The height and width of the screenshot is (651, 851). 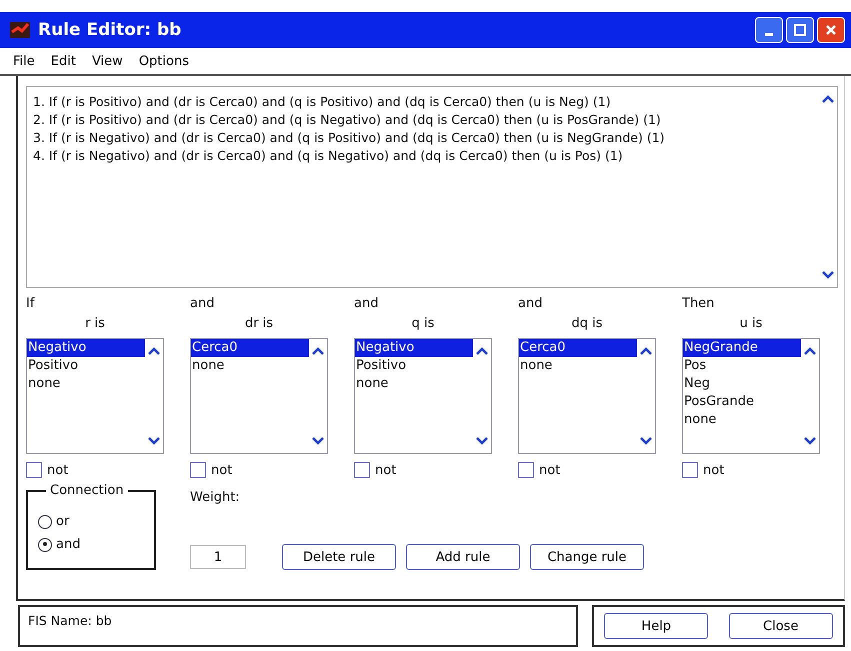 I want to click on weight-field: 1, so click(x=218, y=557).